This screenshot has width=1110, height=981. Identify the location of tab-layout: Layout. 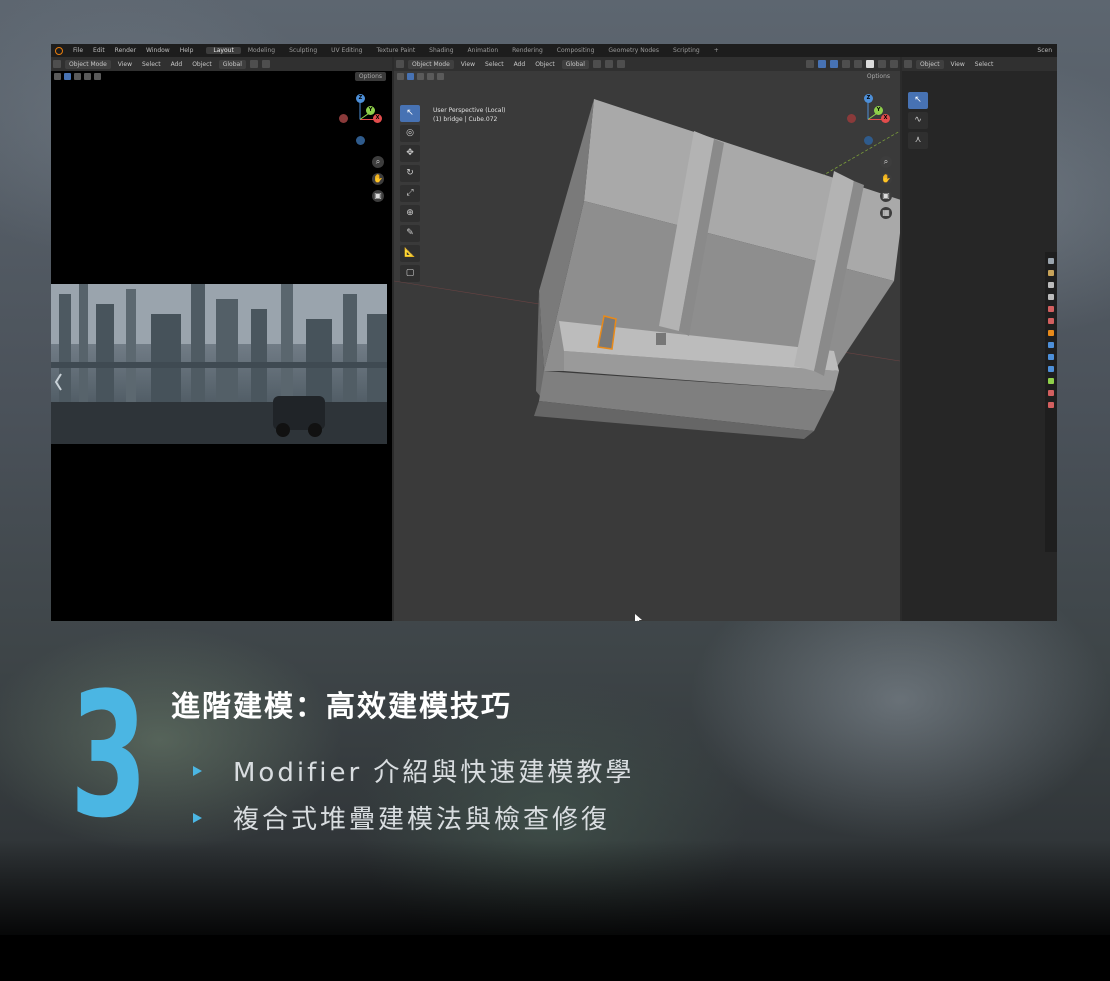
(223, 50).